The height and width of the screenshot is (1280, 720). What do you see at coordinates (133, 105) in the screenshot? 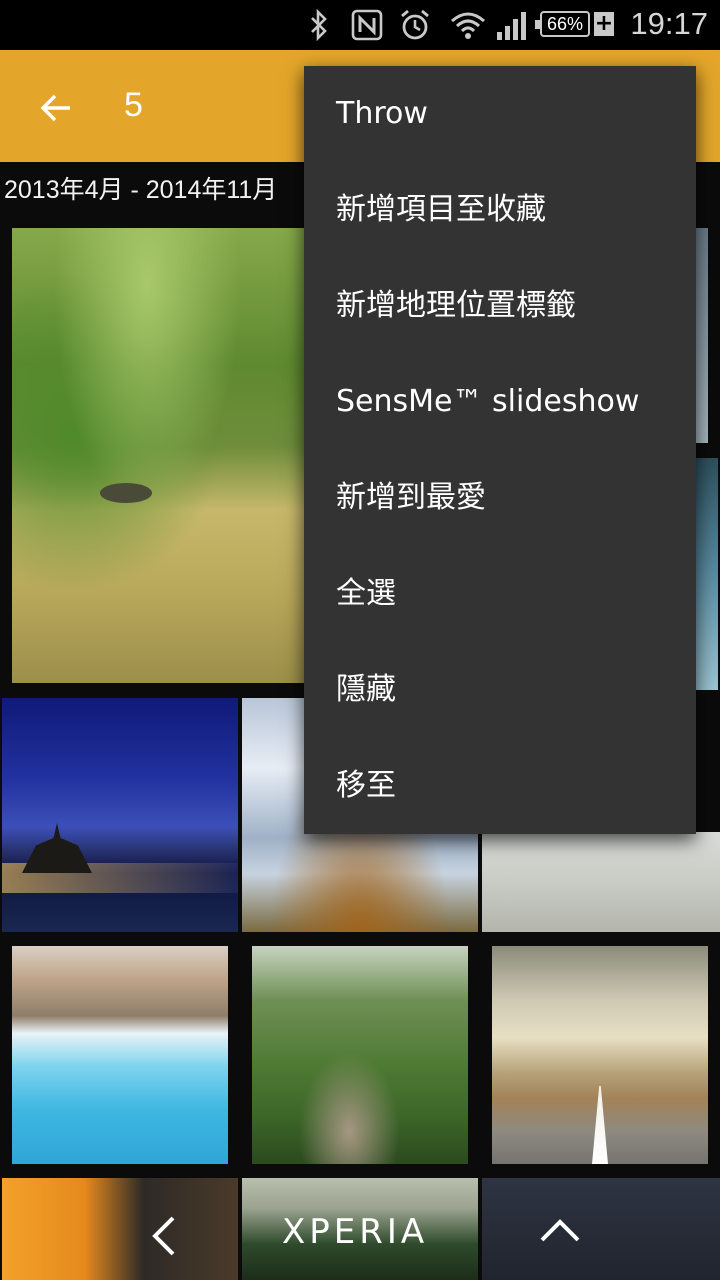
I see `selected-count: 5` at bounding box center [133, 105].